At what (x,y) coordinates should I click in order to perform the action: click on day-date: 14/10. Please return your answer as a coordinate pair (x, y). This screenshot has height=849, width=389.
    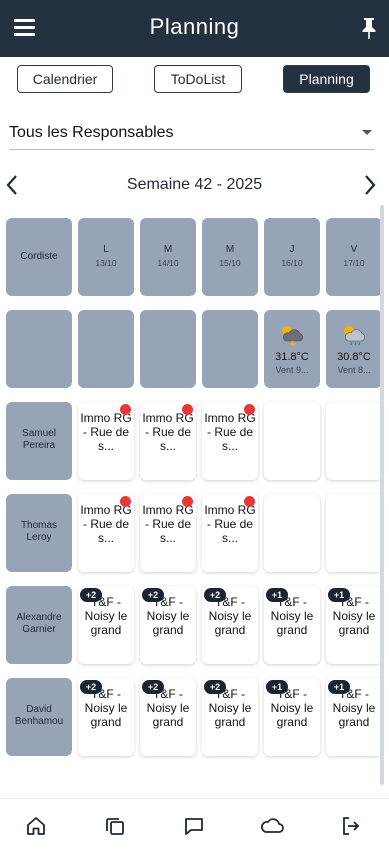
    Looking at the image, I should click on (168, 263).